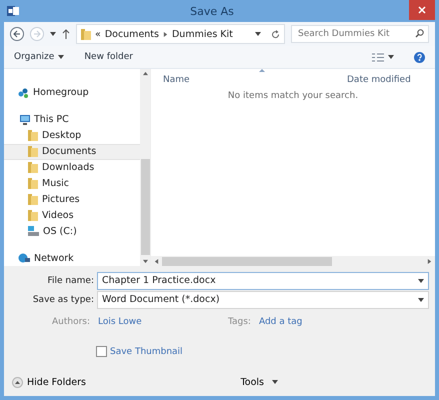 The image size is (439, 400). What do you see at coordinates (255, 80) in the screenshot?
I see `column-header: Name` at bounding box center [255, 80].